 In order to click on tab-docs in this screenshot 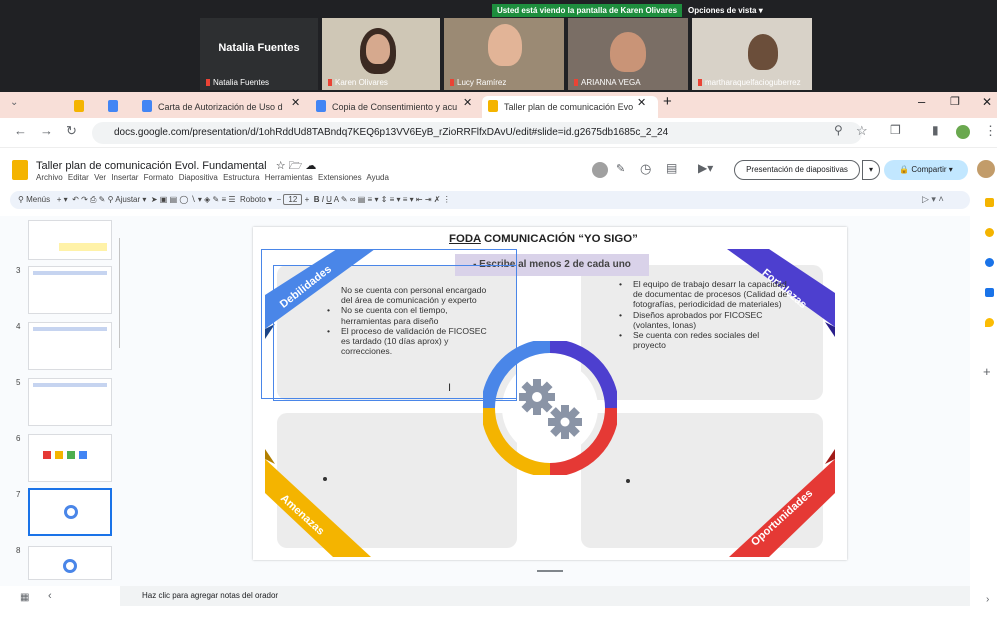, I will do `click(116, 107)`.